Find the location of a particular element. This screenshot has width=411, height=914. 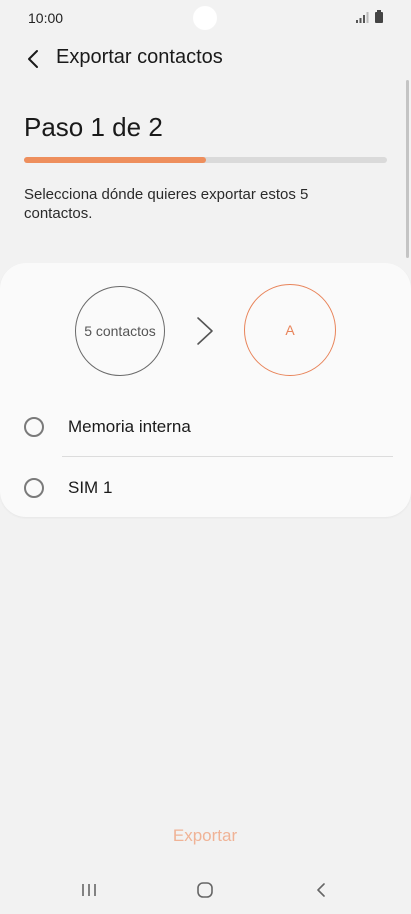

signal-icon is located at coordinates (362, 17).